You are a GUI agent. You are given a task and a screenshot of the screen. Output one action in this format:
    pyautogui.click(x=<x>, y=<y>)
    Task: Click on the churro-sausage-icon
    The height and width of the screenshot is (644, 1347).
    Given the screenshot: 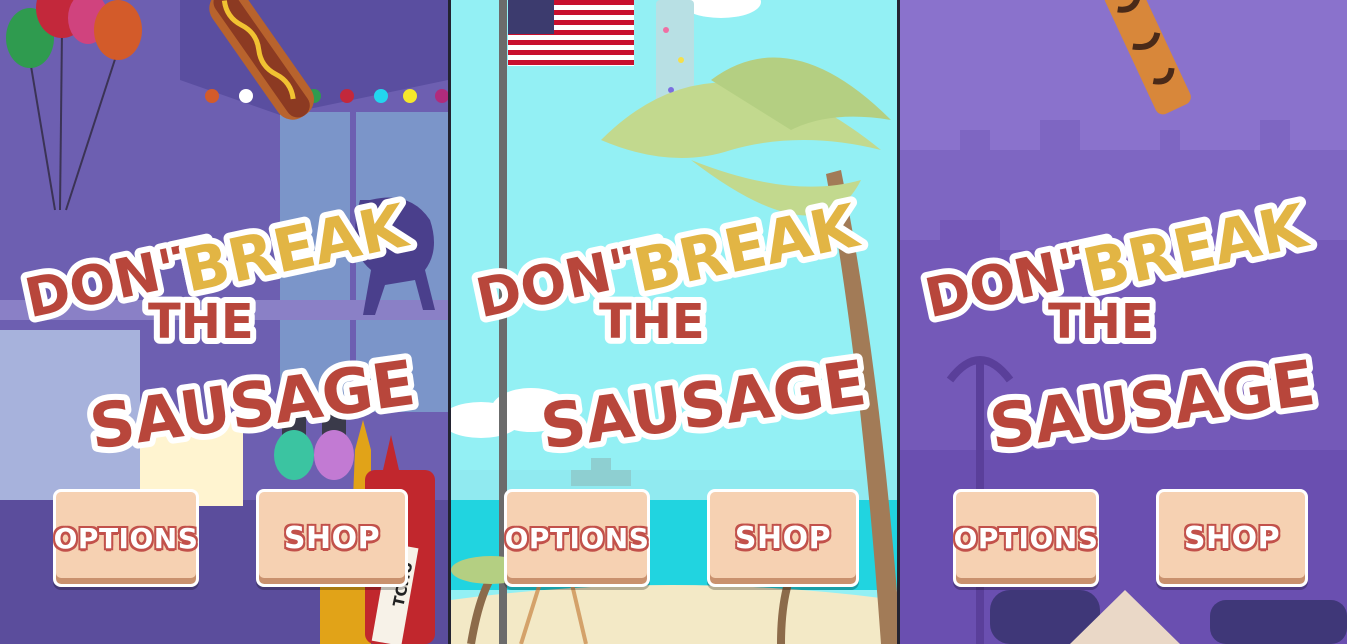 What is the action you would take?
    pyautogui.click(x=1147, y=57)
    